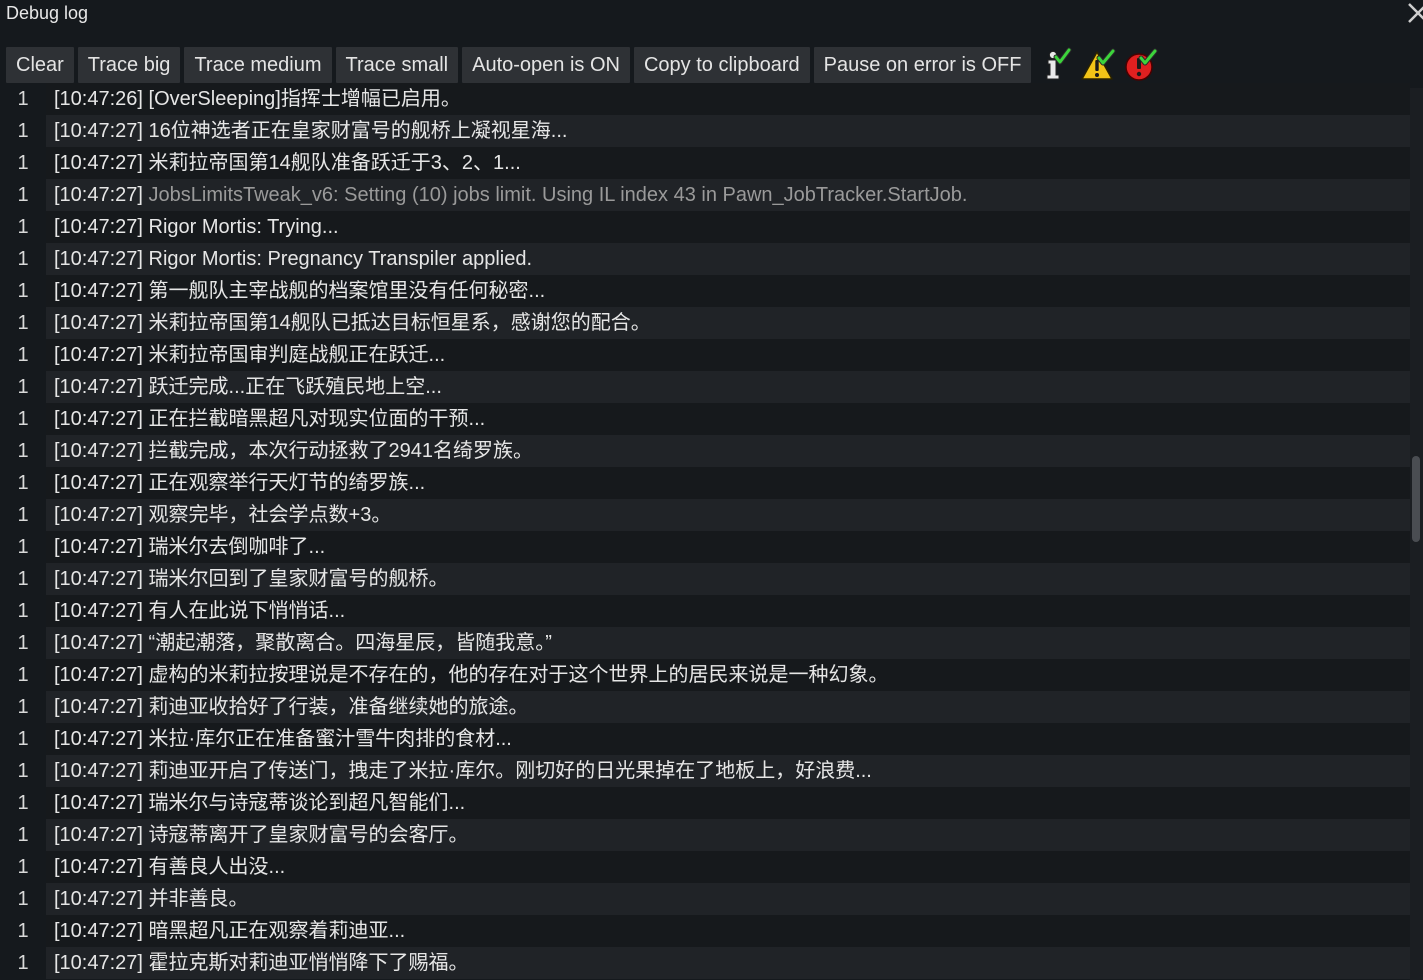  Describe the element at coordinates (40, 65) in the screenshot. I see `clear-button: Clear` at that location.